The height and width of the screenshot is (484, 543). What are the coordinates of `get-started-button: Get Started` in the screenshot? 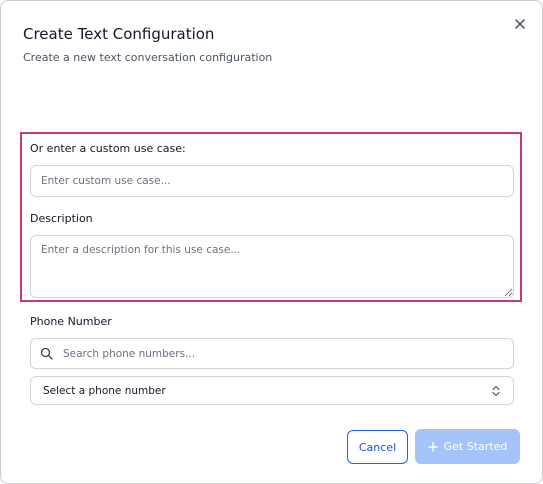 It's located at (467, 446).